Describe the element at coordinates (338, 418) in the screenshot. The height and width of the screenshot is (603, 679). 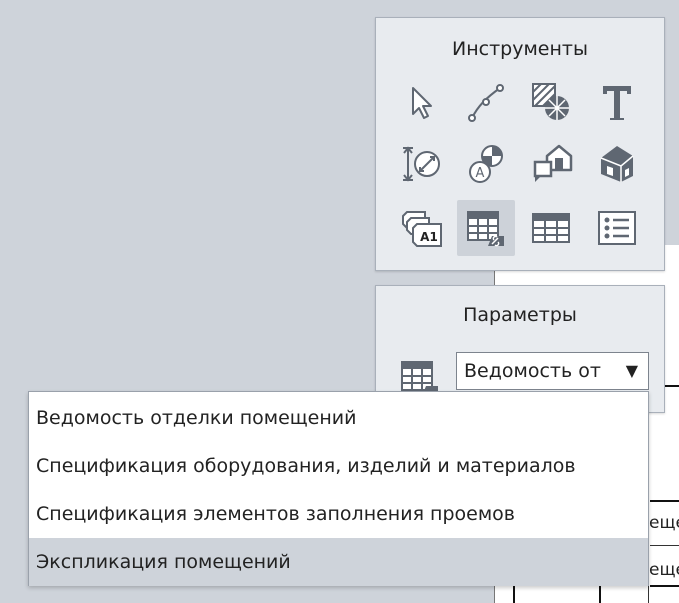
I see `dropdown-option: Ведомость отделки помещений` at that location.